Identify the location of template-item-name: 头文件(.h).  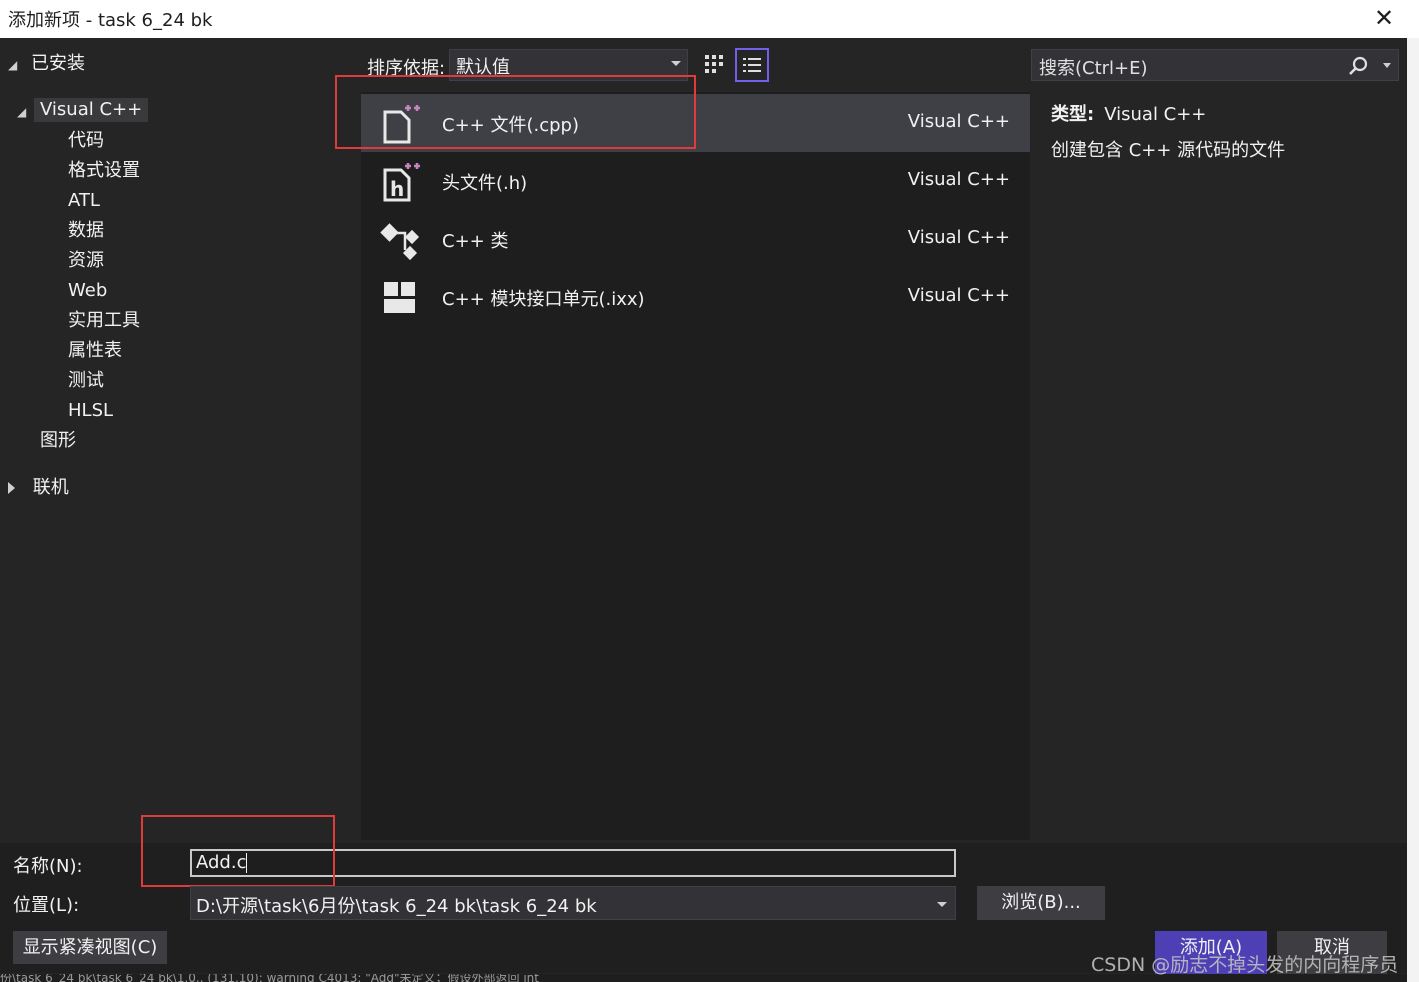
(485, 183).